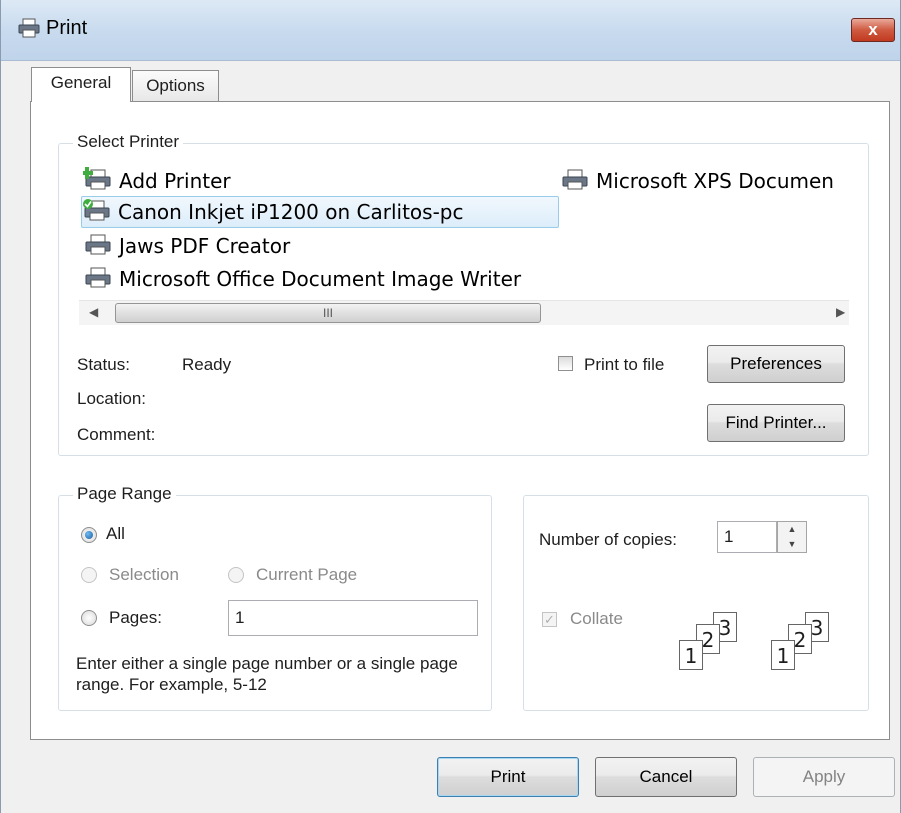  I want to click on status-value: Ready, so click(207, 364).